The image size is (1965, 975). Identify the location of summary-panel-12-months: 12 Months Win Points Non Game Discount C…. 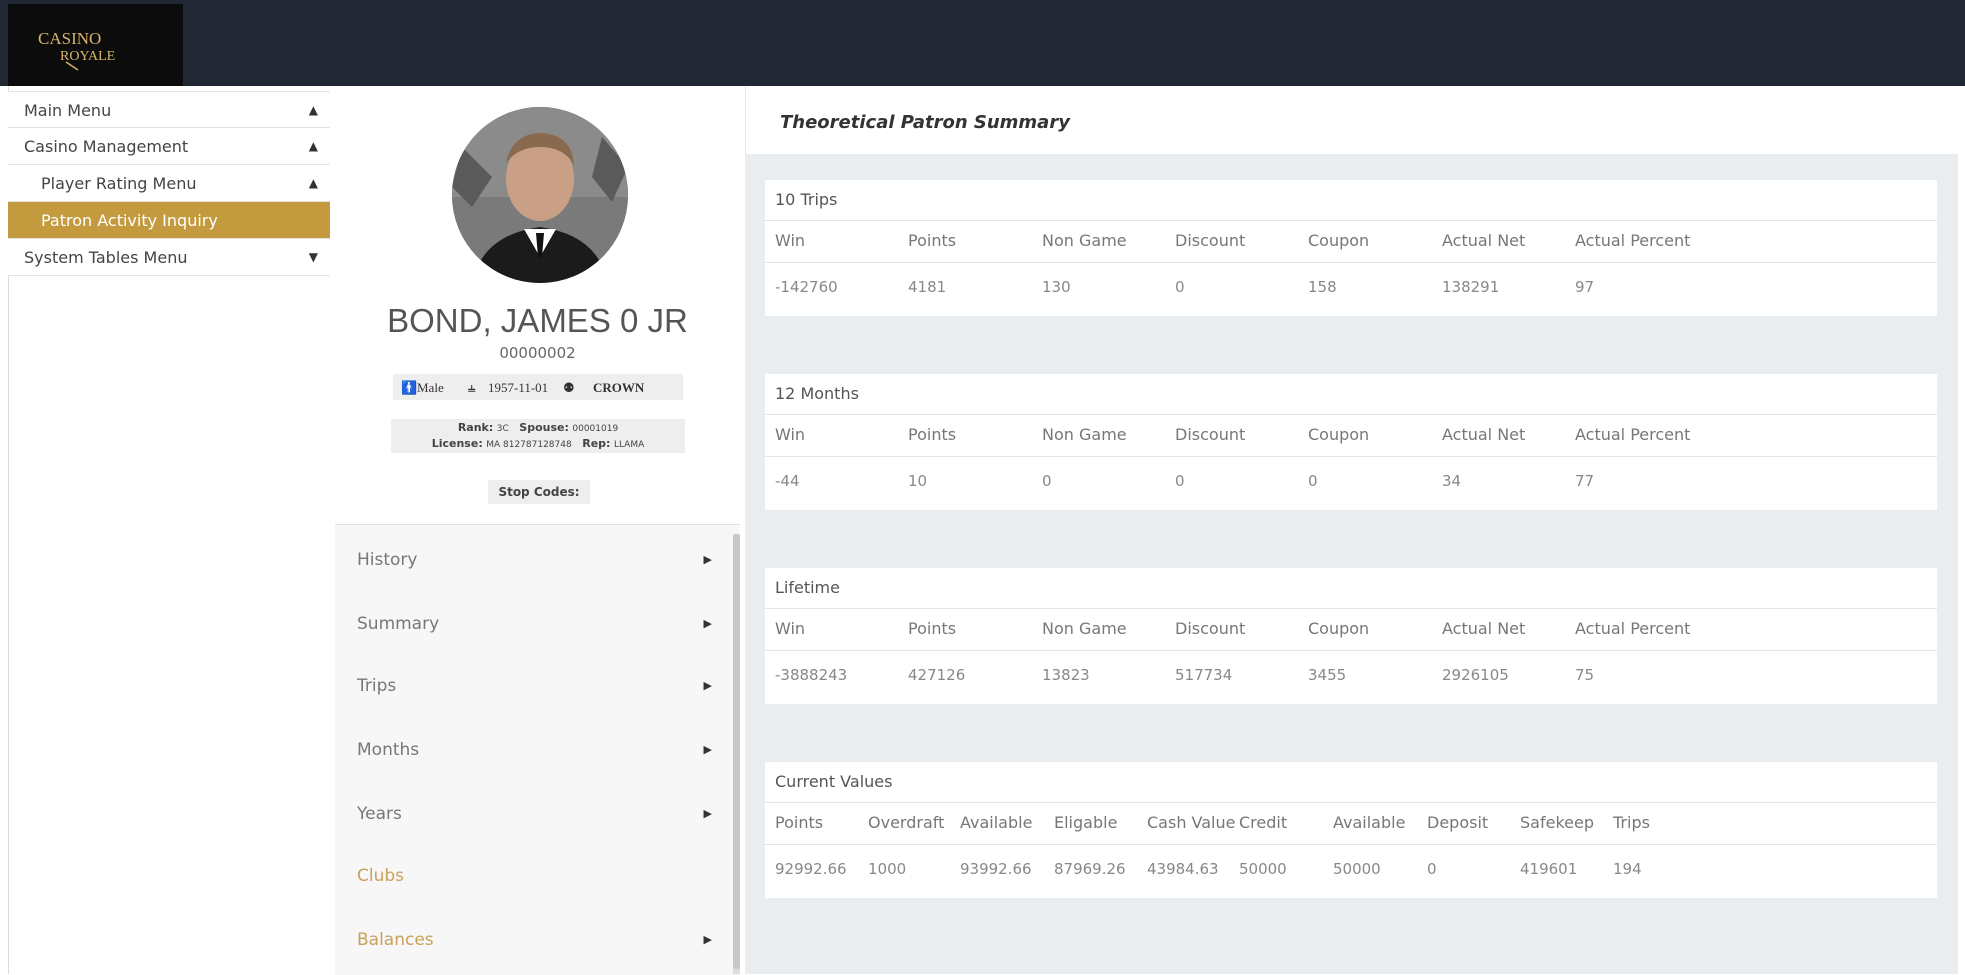
(1351, 442).